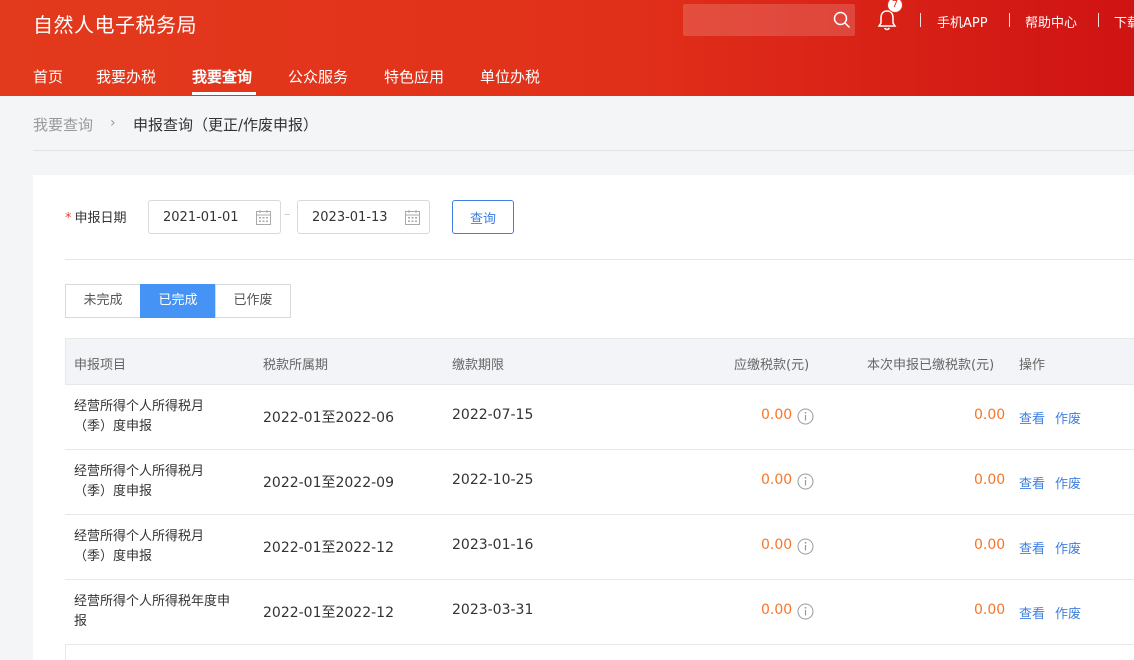 The image size is (1134, 660). I want to click on payment-deadline: 2022-07-15, so click(493, 415).